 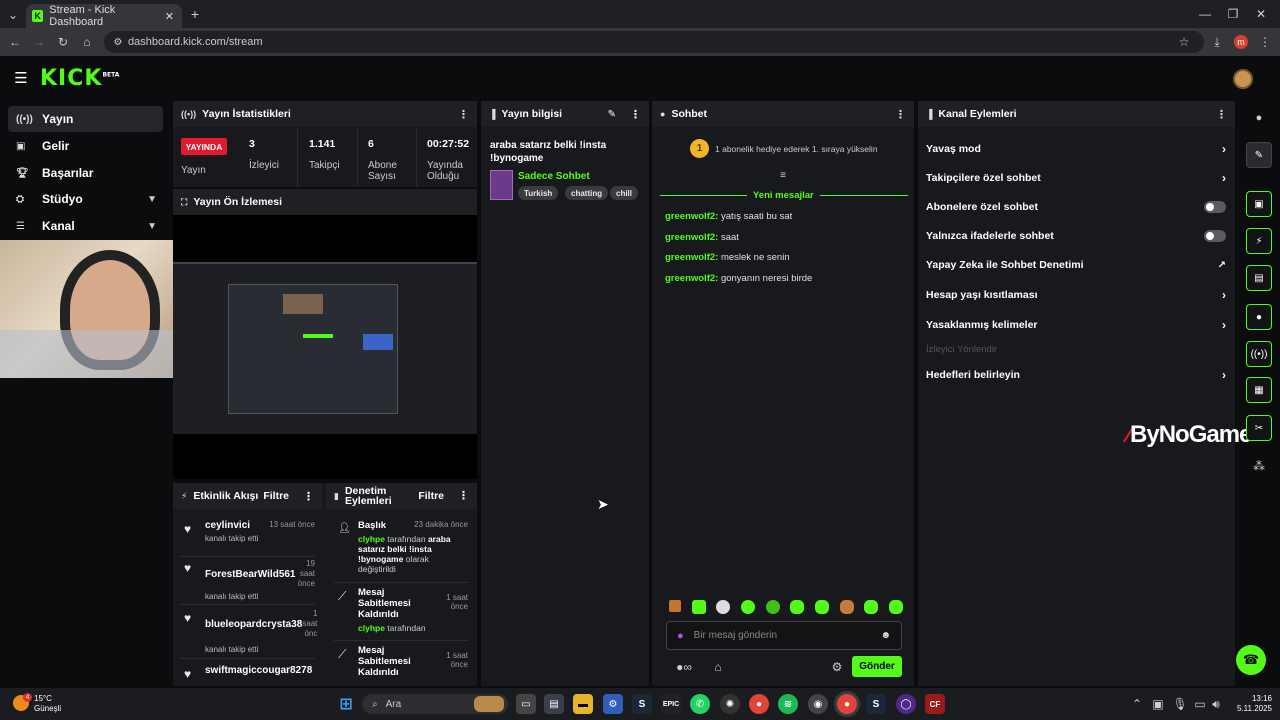 I want to click on tab-close-icon: ✕, so click(x=169, y=16).